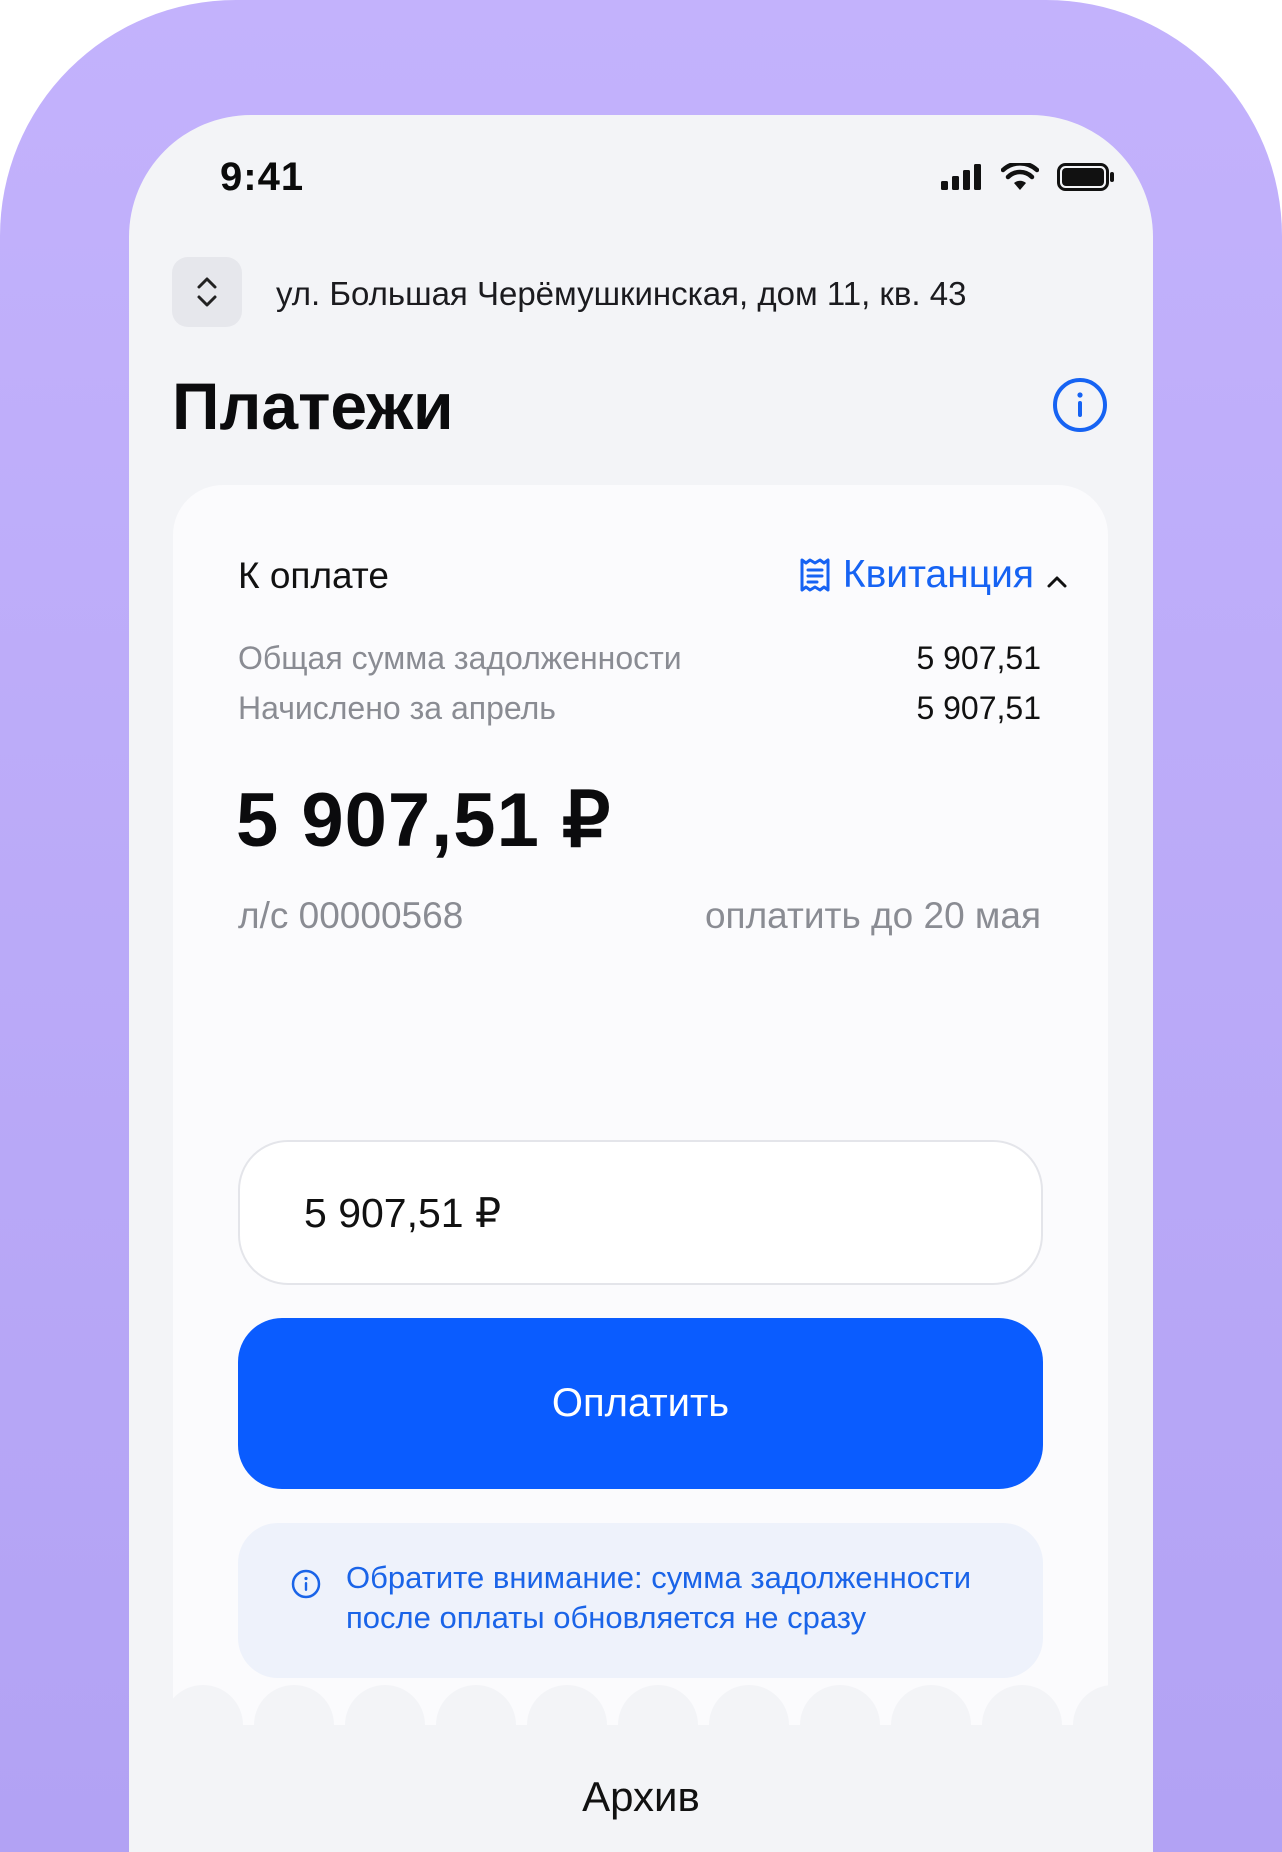  What do you see at coordinates (460, 658) in the screenshot?
I see `total-debt-label: Общая сумма задолженности` at bounding box center [460, 658].